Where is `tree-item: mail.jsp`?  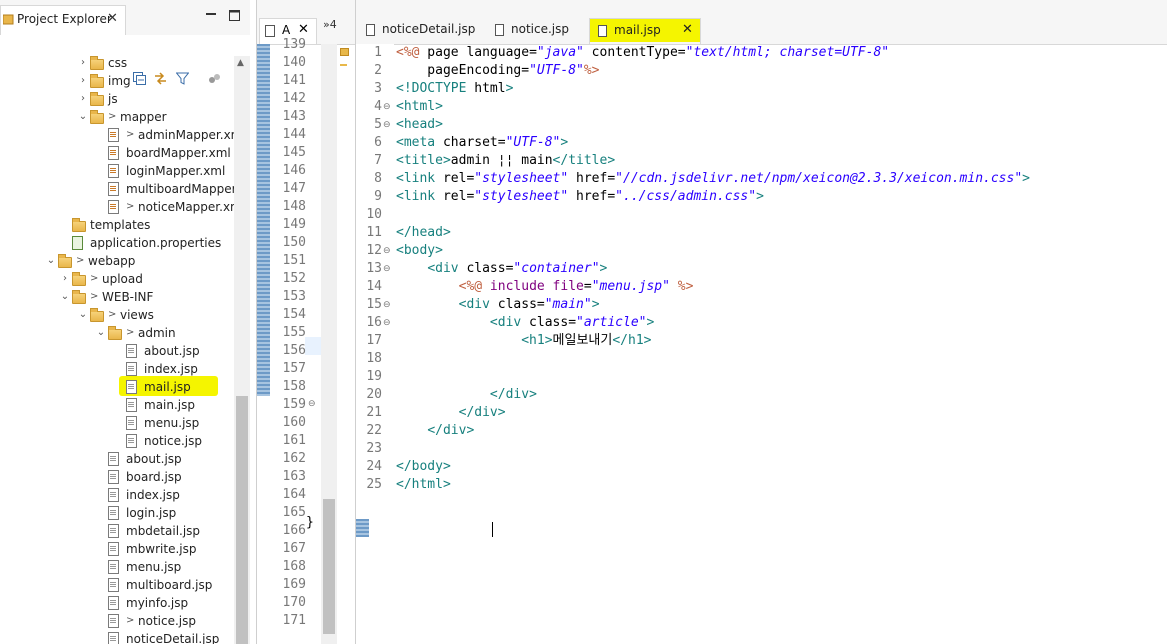 tree-item: mail.jsp is located at coordinates (117, 387).